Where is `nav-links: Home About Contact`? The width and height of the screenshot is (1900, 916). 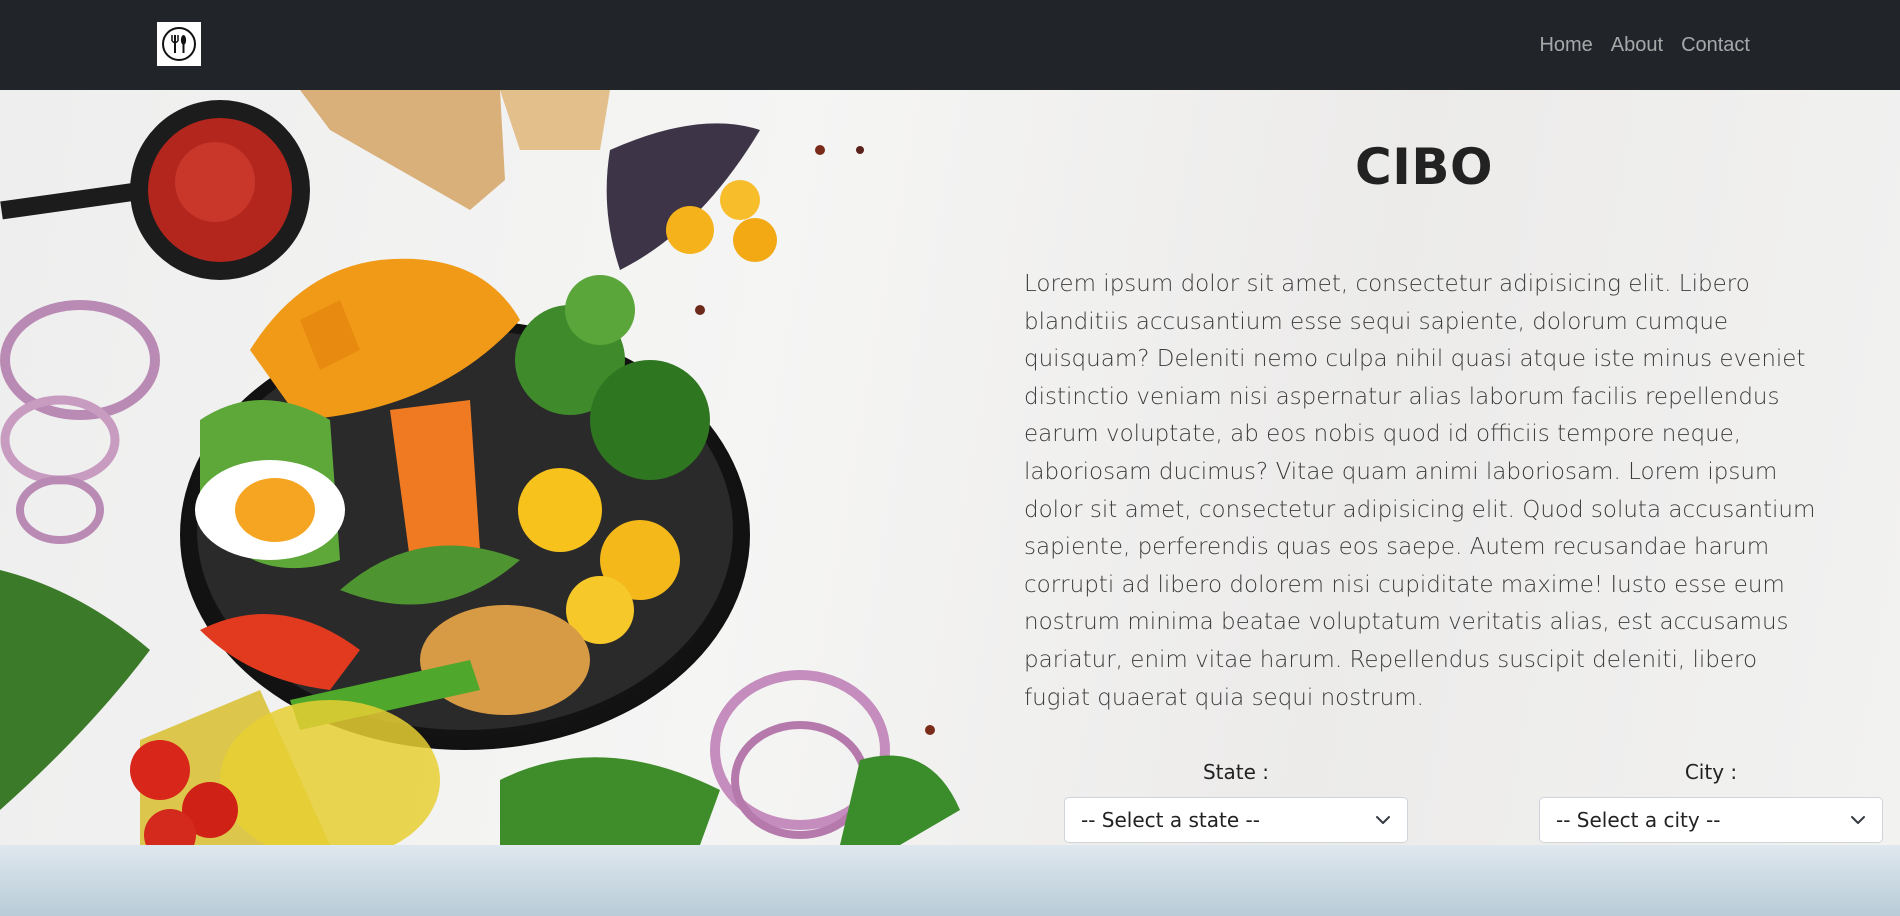
nav-links: Home About Contact is located at coordinates (1644, 45).